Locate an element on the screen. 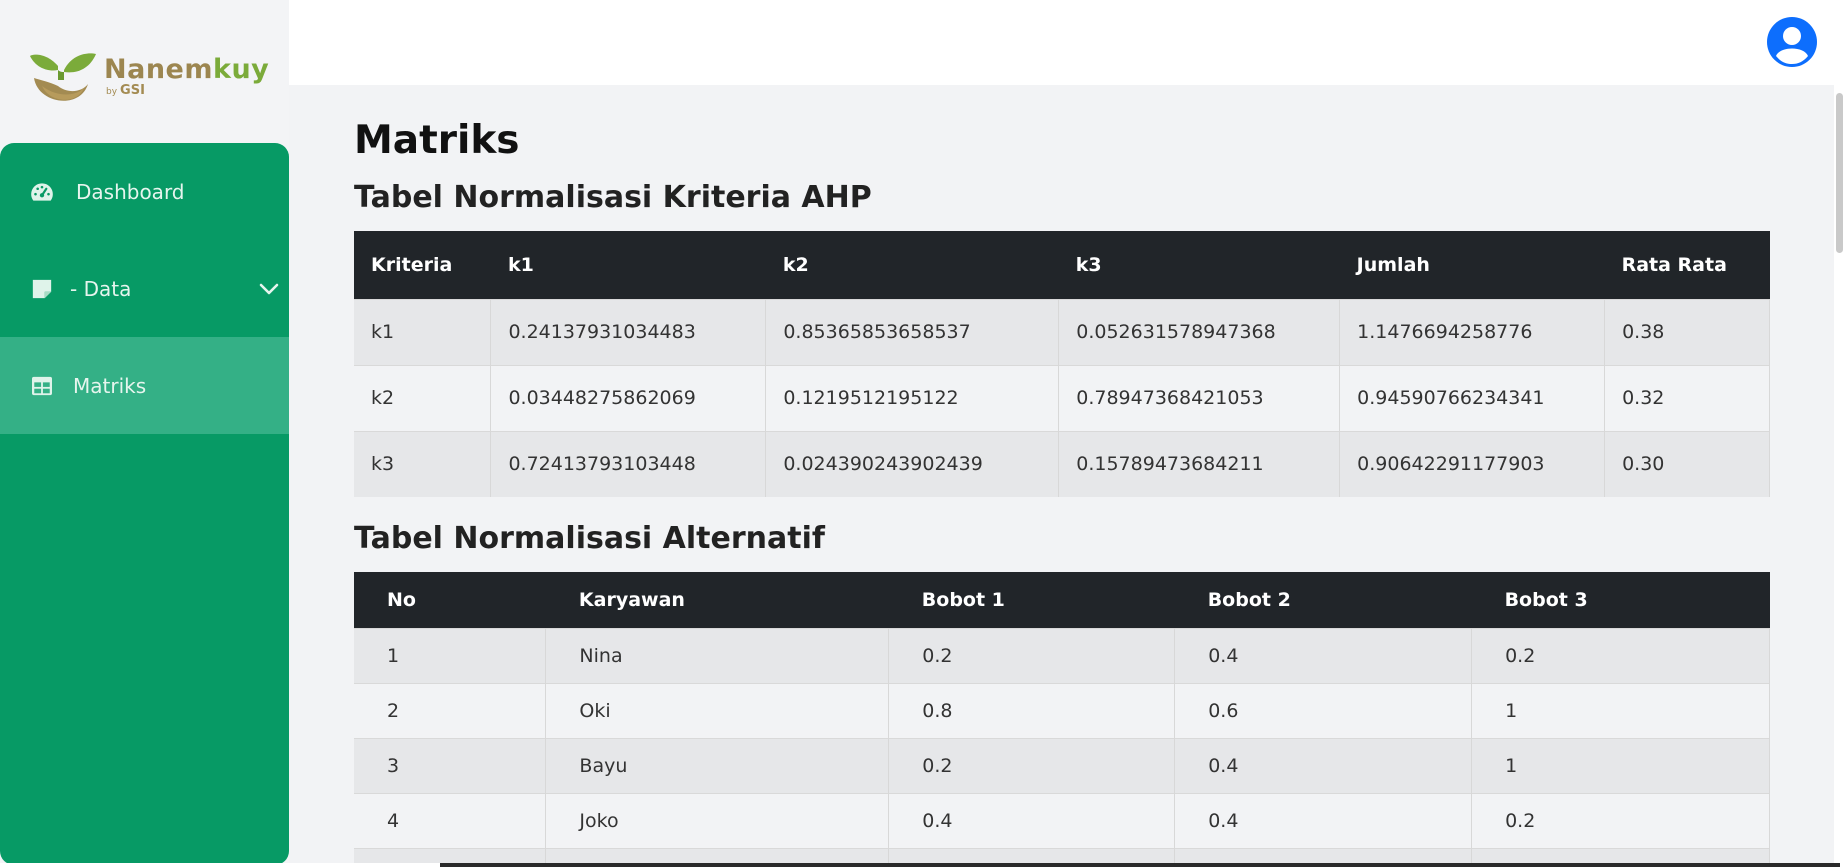 This screenshot has width=1845, height=867. table-cell: 1.1476694258776 is located at coordinates (1472, 331).